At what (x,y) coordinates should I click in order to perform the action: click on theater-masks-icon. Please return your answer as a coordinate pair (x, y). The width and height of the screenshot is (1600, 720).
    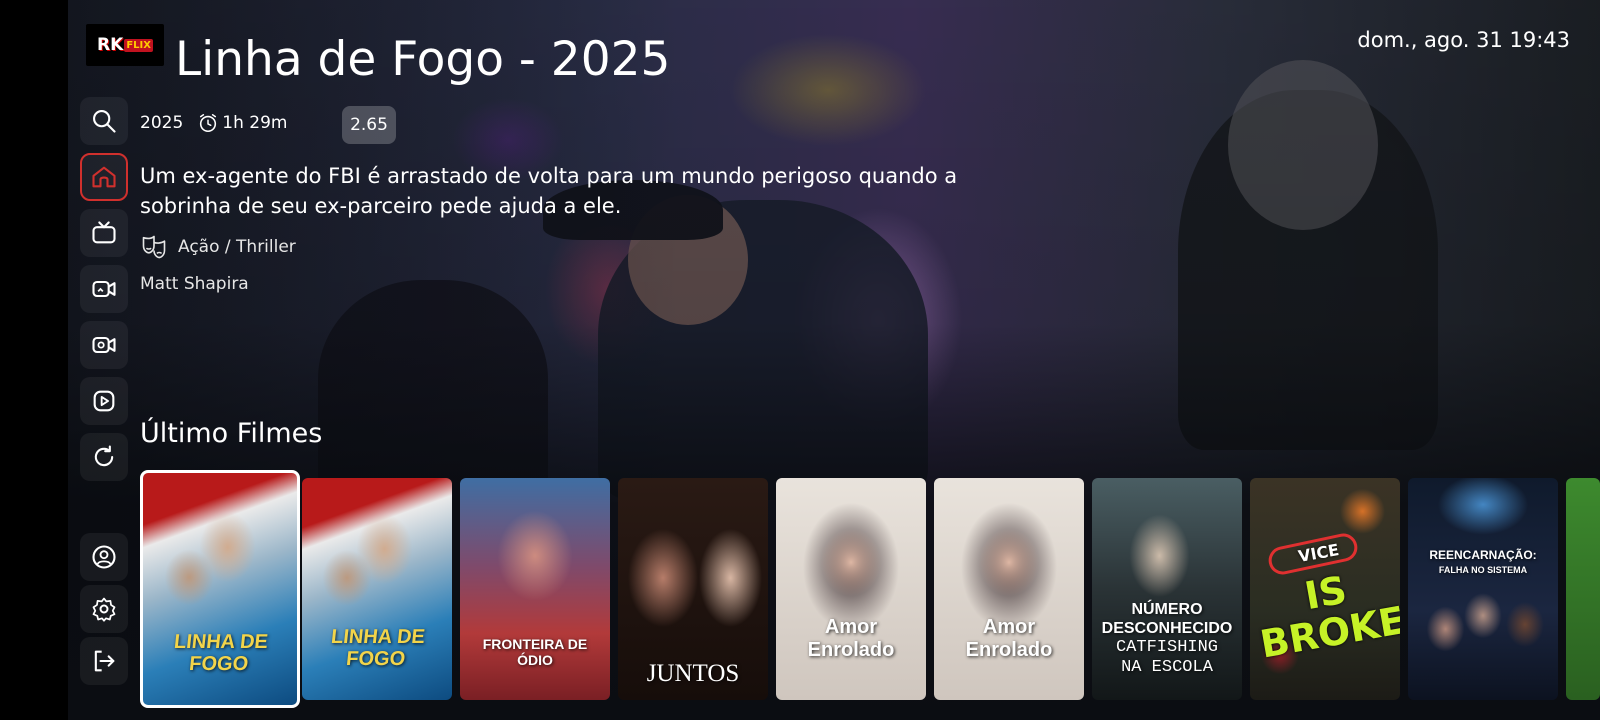
    Looking at the image, I should click on (154, 247).